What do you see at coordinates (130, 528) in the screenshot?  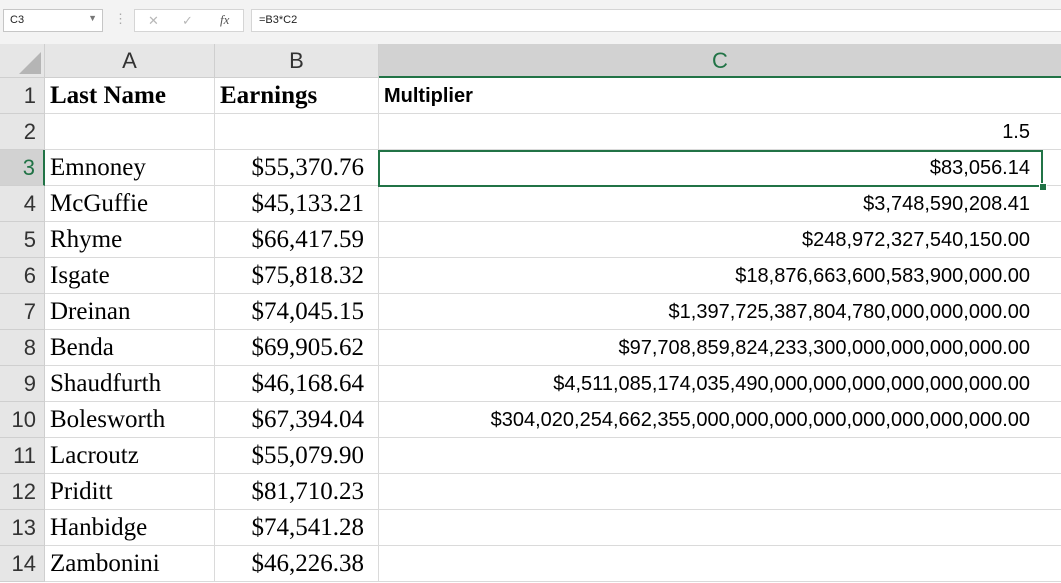 I see `cell: Hanbidge` at bounding box center [130, 528].